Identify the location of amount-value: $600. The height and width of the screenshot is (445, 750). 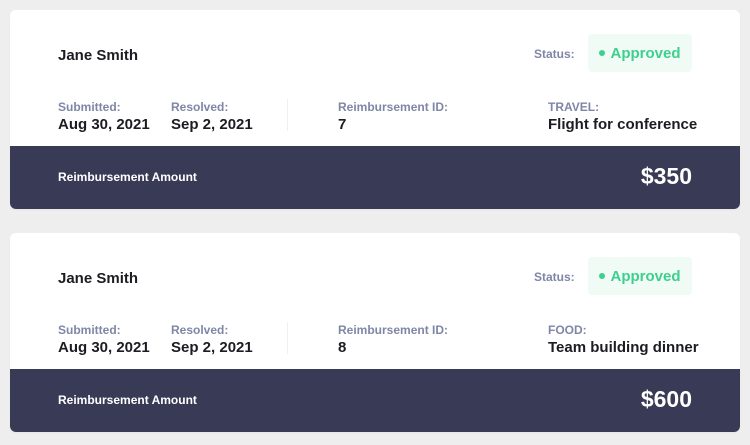
(666, 399).